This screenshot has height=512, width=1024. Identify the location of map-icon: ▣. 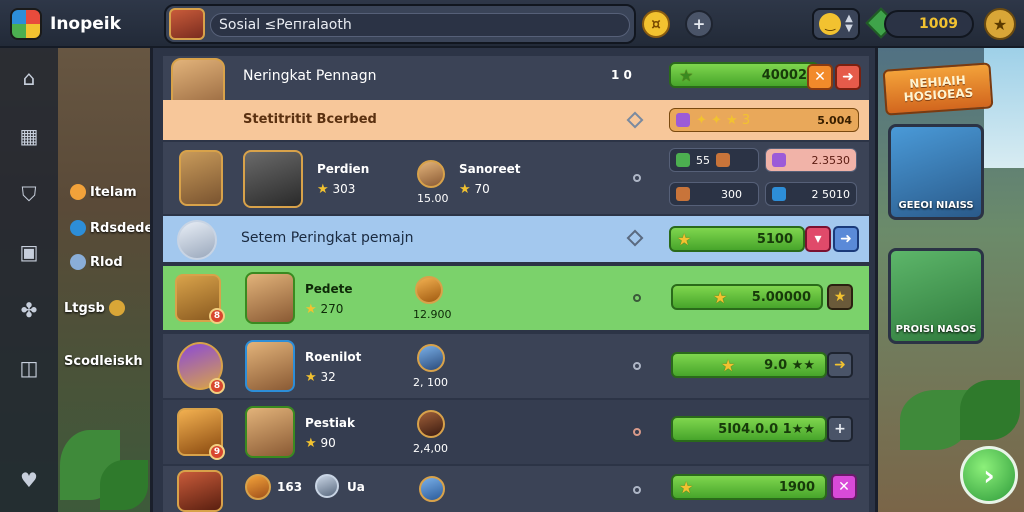
(29, 252).